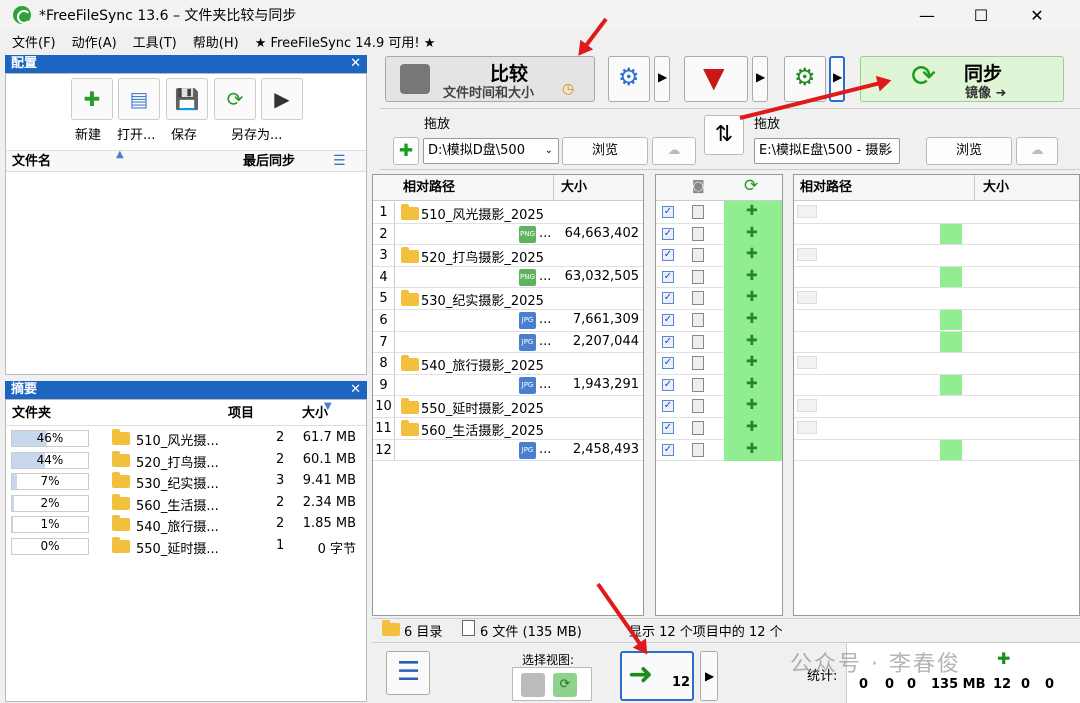 The image size is (1080, 703). Describe the element at coordinates (724, 135) in the screenshot. I see `swap-sides-button: ⇅` at that location.